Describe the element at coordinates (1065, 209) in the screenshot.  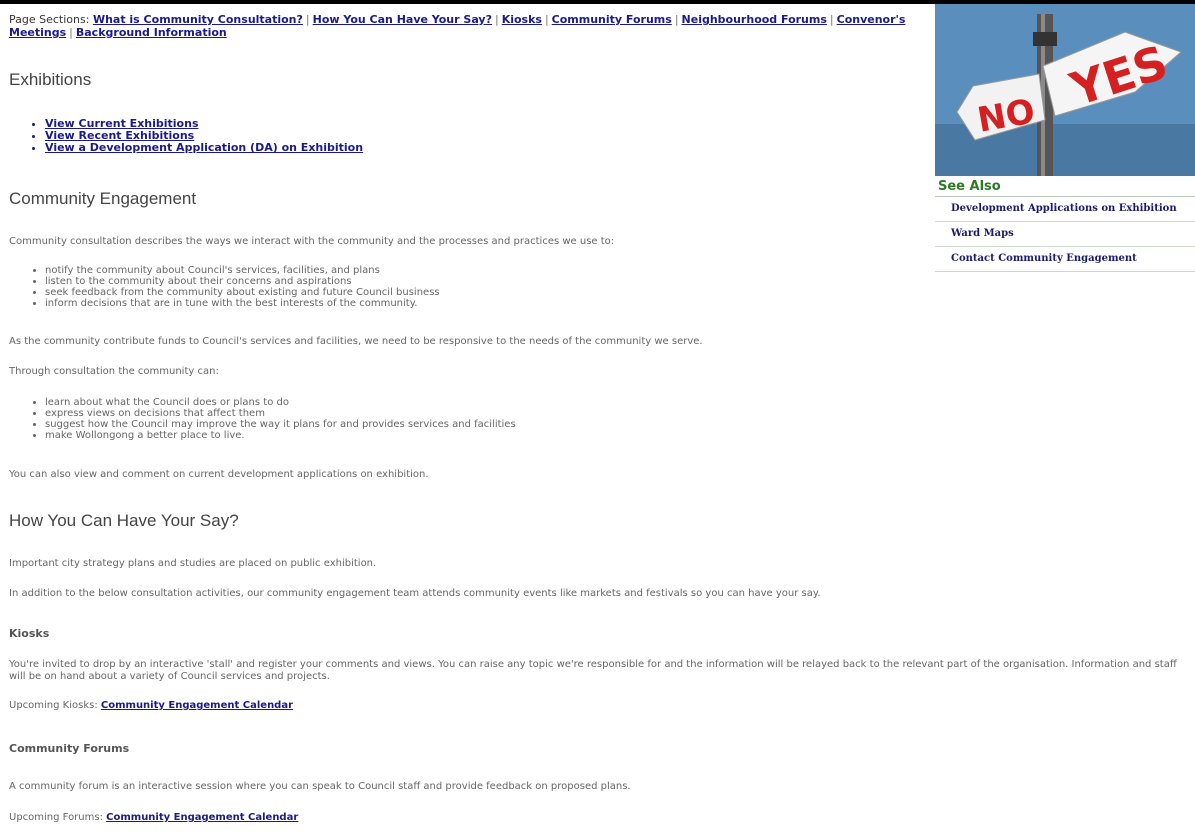
I see `sidebar-item-development-applications: Development Applications on Exhibition` at that location.